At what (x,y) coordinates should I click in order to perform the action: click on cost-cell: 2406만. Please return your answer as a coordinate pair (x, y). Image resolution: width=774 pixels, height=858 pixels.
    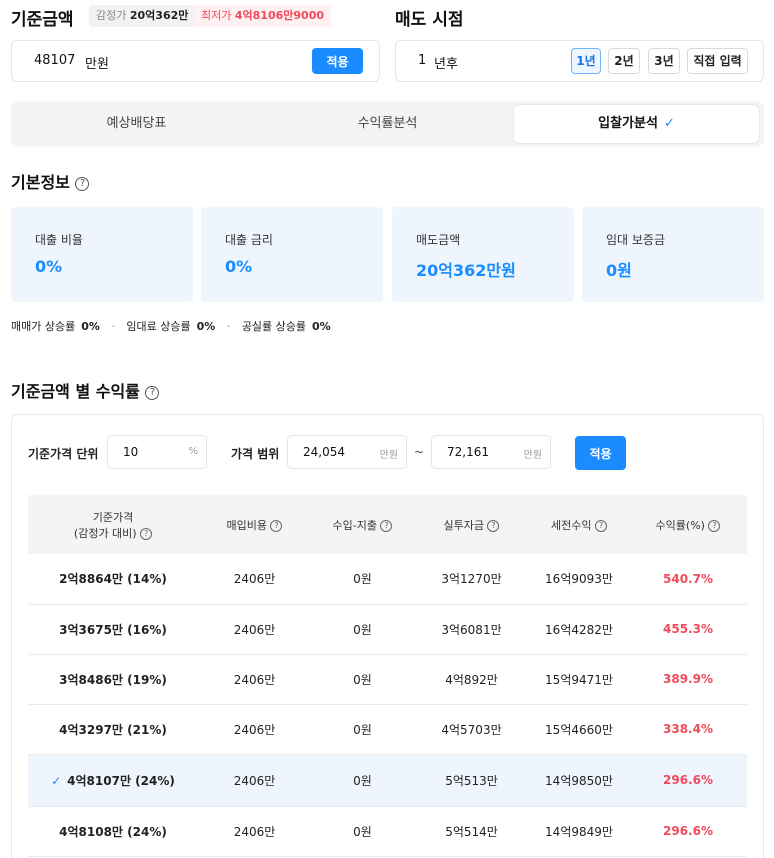
    Looking at the image, I should click on (254, 831).